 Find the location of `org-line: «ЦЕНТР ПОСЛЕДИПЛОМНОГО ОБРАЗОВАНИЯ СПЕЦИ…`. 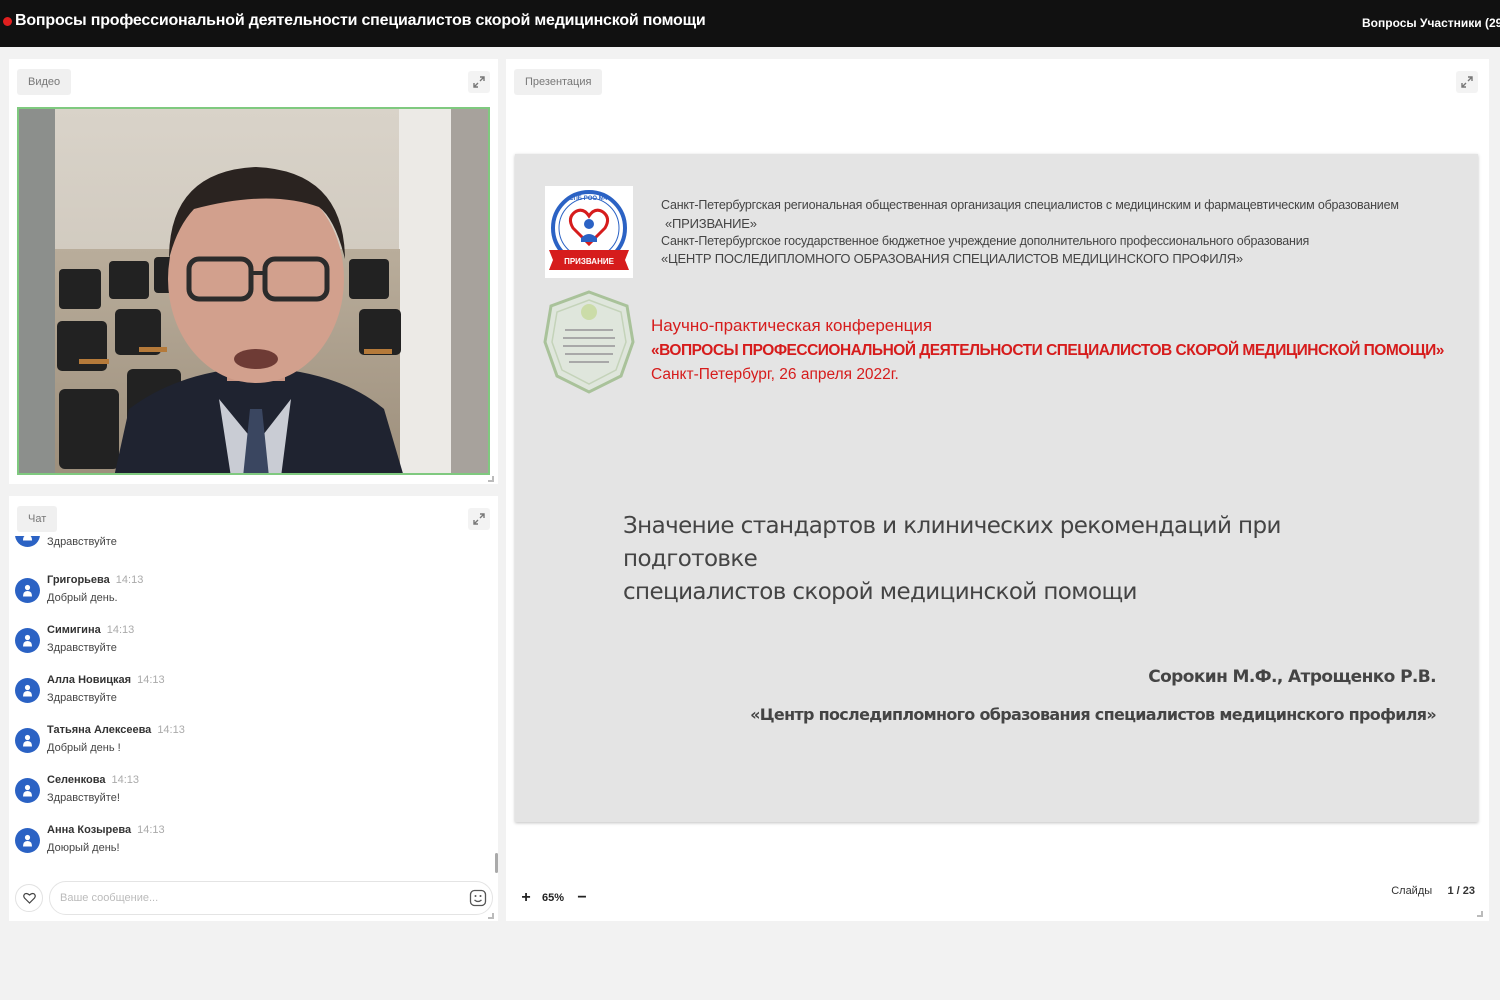

org-line: «ЦЕНТР ПОСЛЕДИПЛОМНОГО ОБРАЗОВАНИЯ СПЕЦИ… is located at coordinates (952, 258).